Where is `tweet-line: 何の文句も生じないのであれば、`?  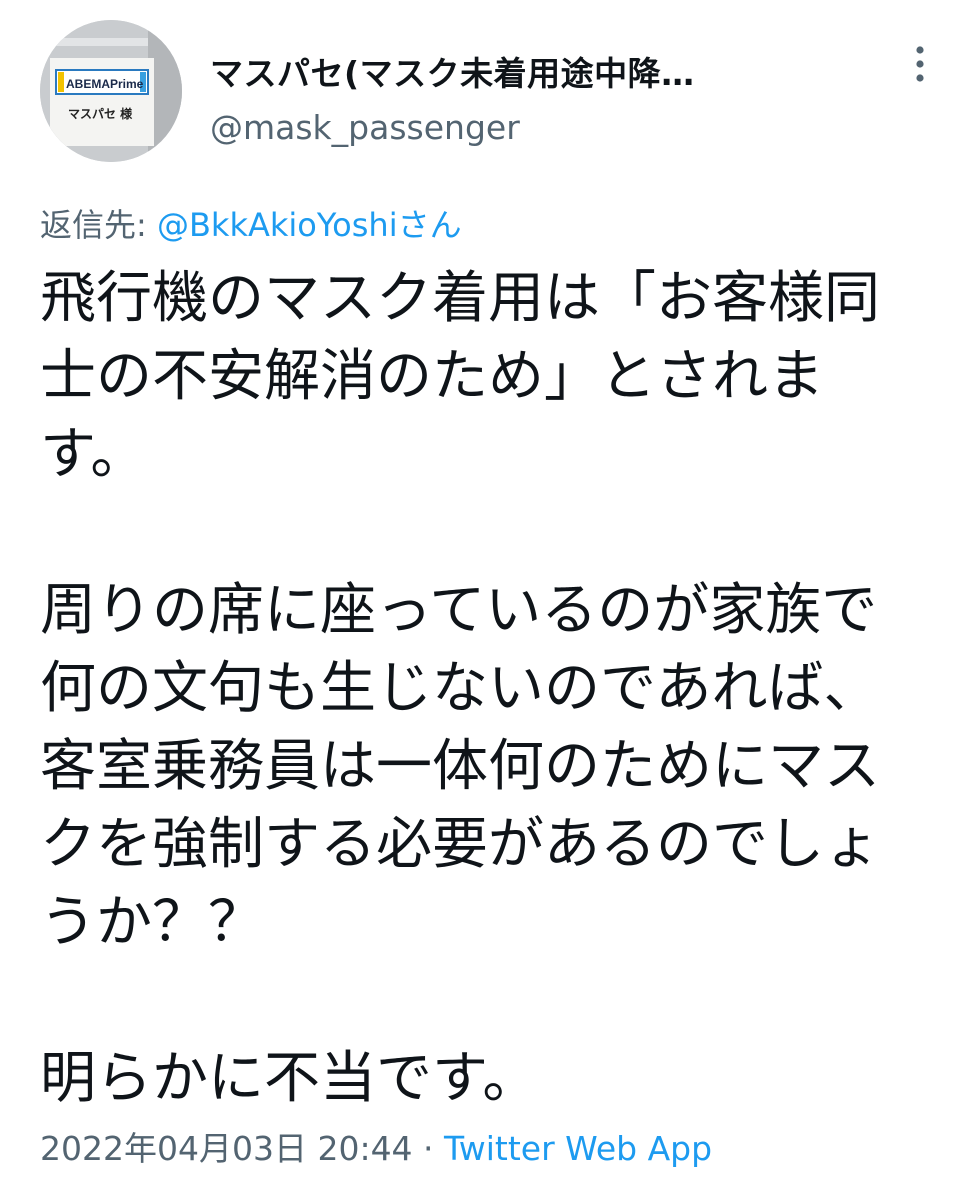 tweet-line: 何の文句も生じないのであれば、 is located at coordinates (460, 688).